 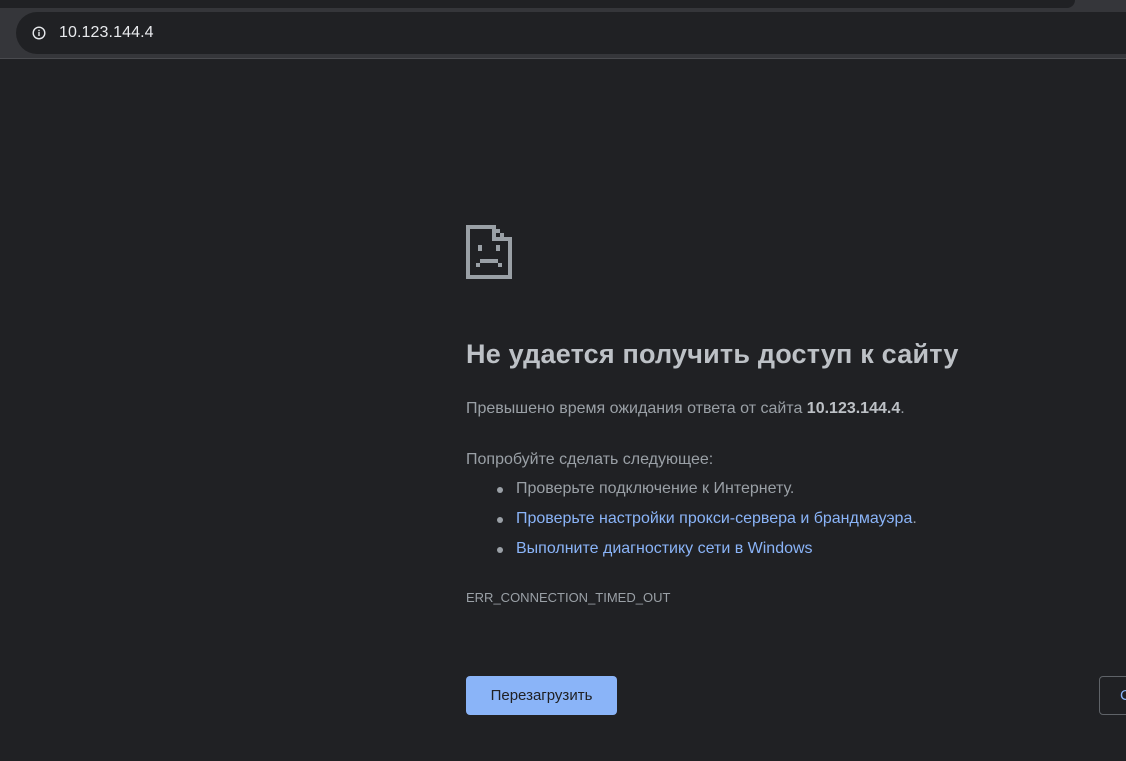 I want to click on suggestions-heading: Попробуйте сделать следующее:, so click(x=590, y=459).